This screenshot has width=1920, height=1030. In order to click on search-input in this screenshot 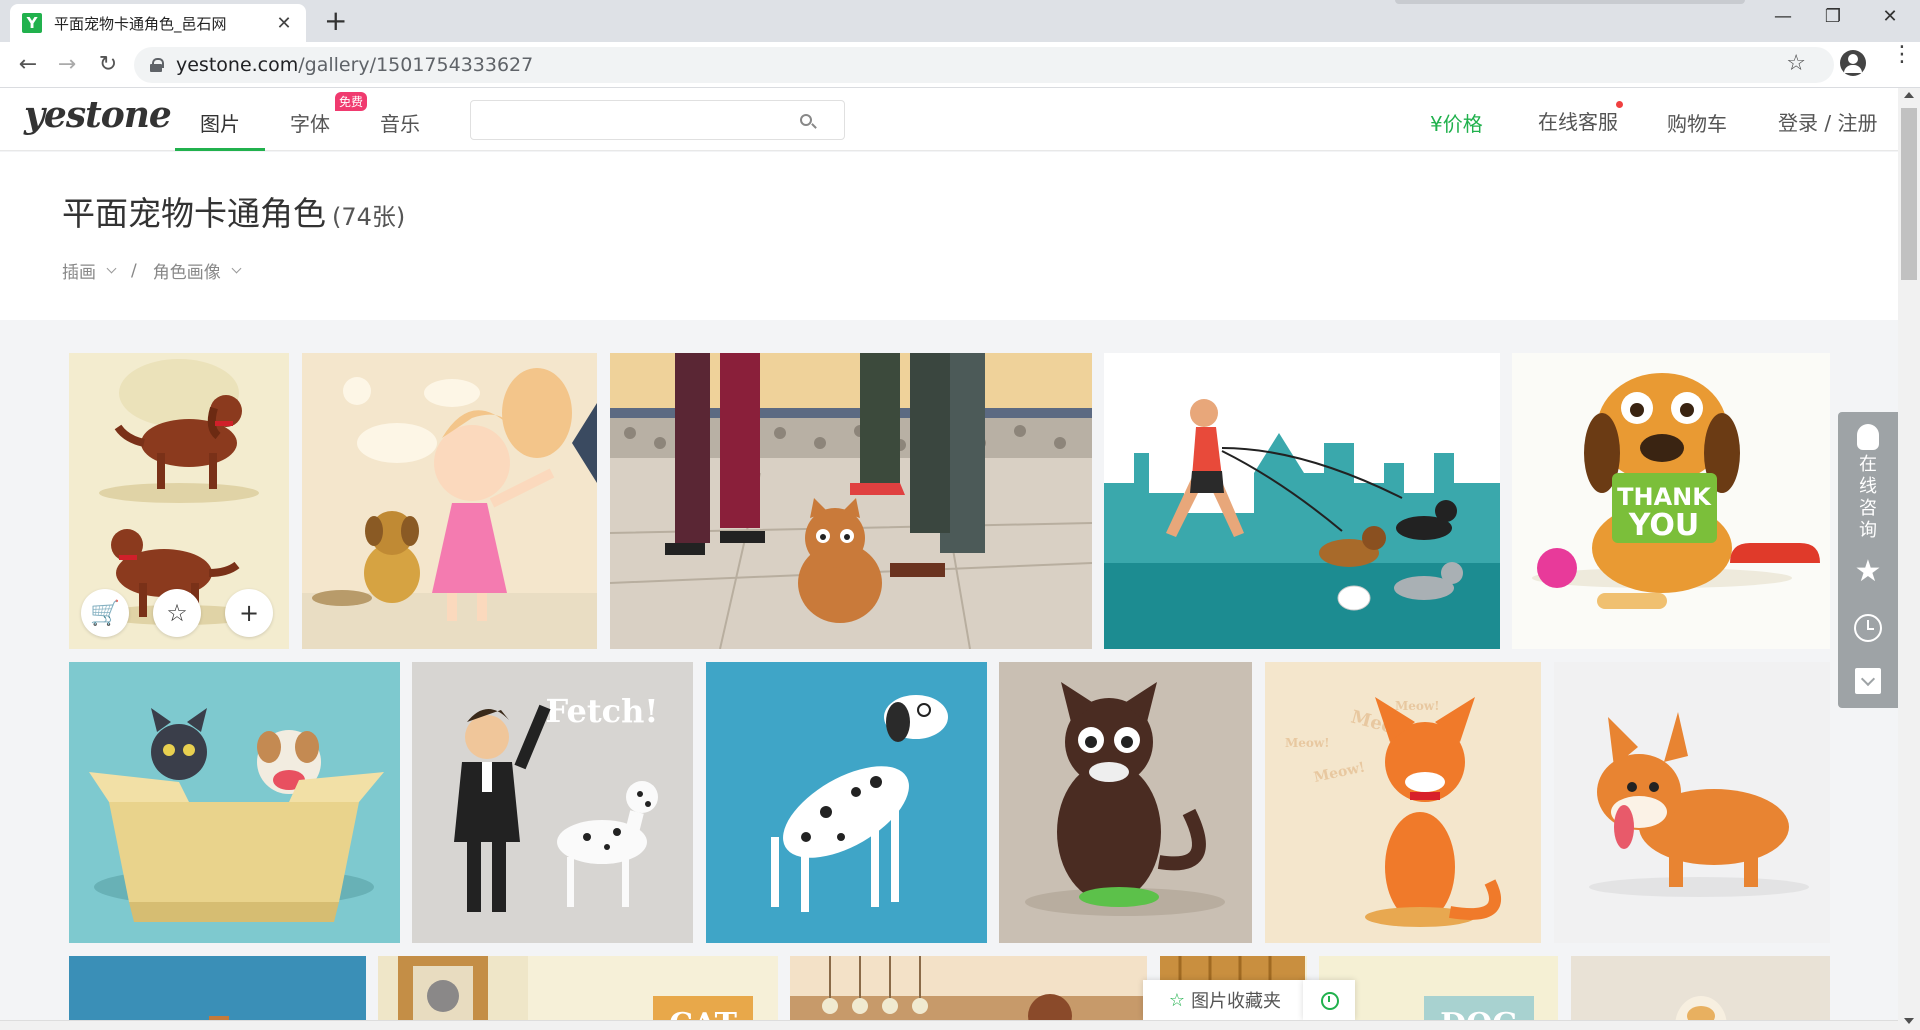, I will do `click(631, 120)`.